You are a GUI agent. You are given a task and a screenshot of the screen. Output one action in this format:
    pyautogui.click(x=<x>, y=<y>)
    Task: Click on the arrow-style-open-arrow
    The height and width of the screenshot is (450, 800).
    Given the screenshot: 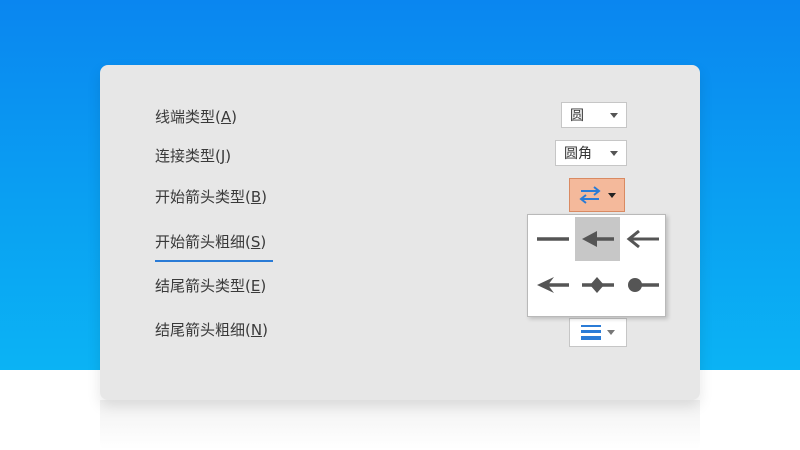 What is the action you would take?
    pyautogui.click(x=642, y=239)
    